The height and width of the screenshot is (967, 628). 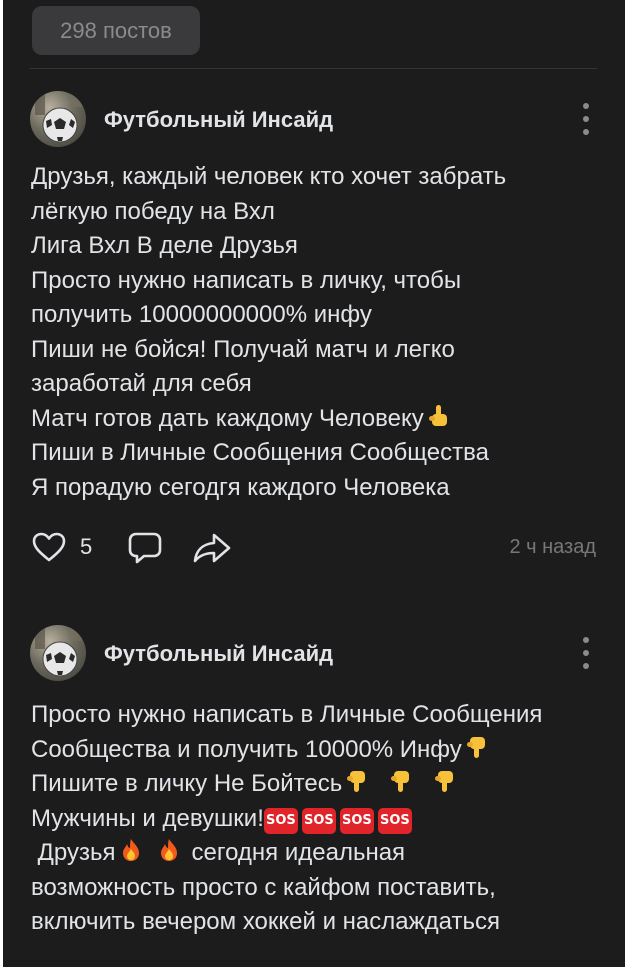 I want to click on post-line: Я порадую сегодгя каждого Человека, so click(x=240, y=487).